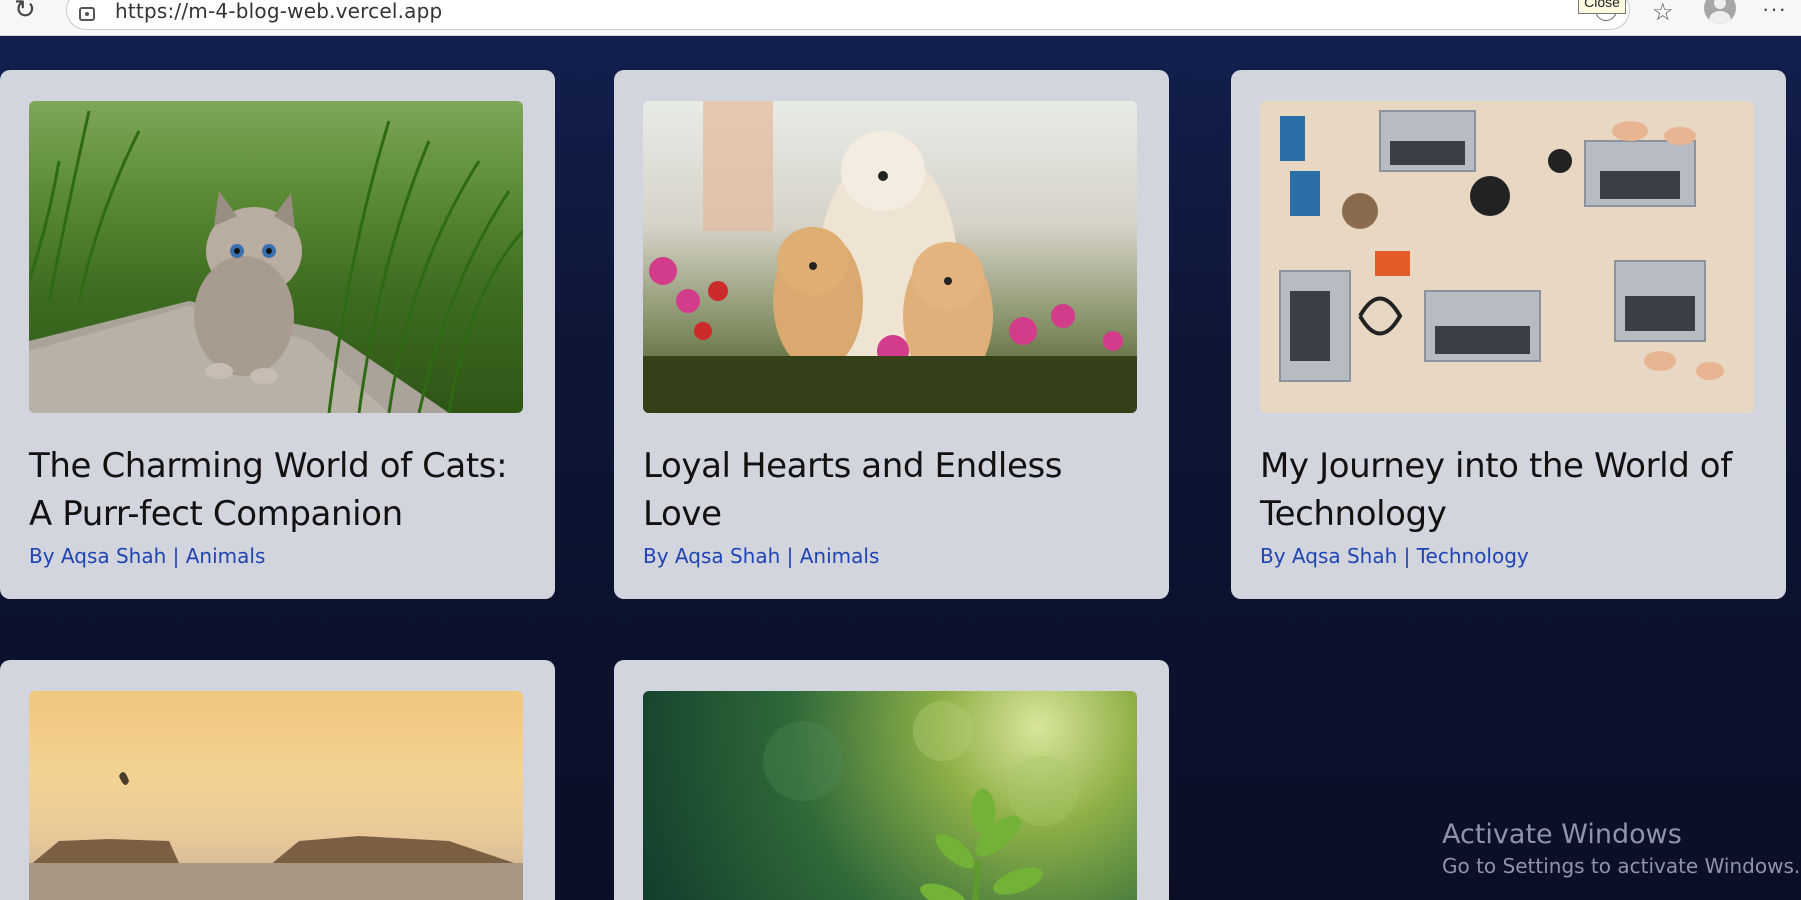 This screenshot has width=1801, height=900. What do you see at coordinates (1602, 7) in the screenshot?
I see `close-tooltip: Close` at bounding box center [1602, 7].